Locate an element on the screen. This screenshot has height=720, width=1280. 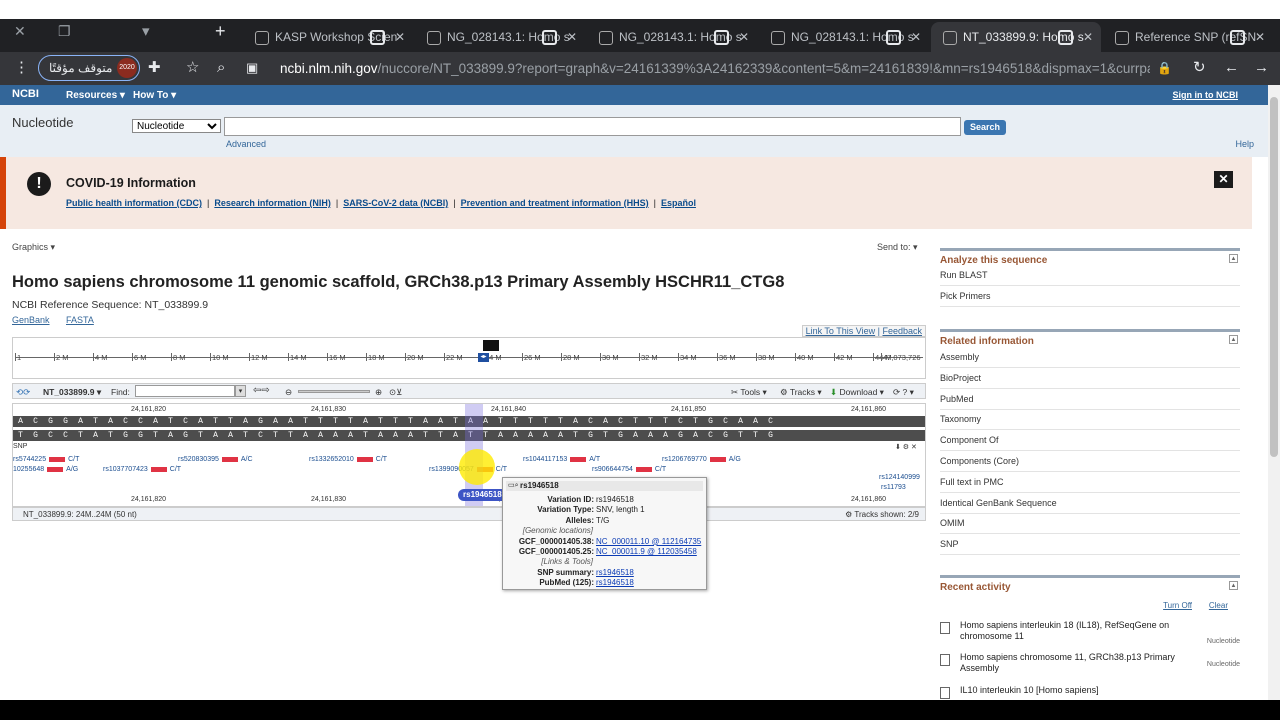
covid-link: Public health information (CDC) is located at coordinates (134, 203).